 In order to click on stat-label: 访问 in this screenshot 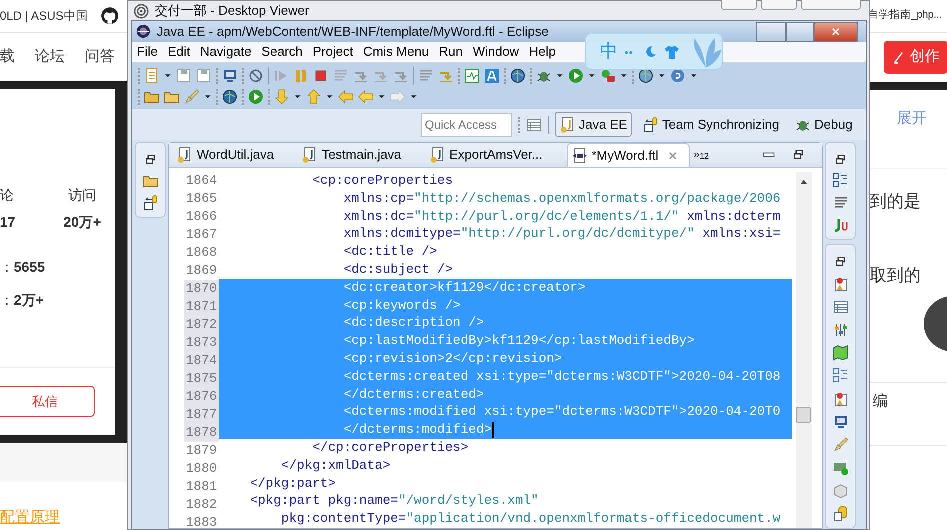, I will do `click(82, 195)`.